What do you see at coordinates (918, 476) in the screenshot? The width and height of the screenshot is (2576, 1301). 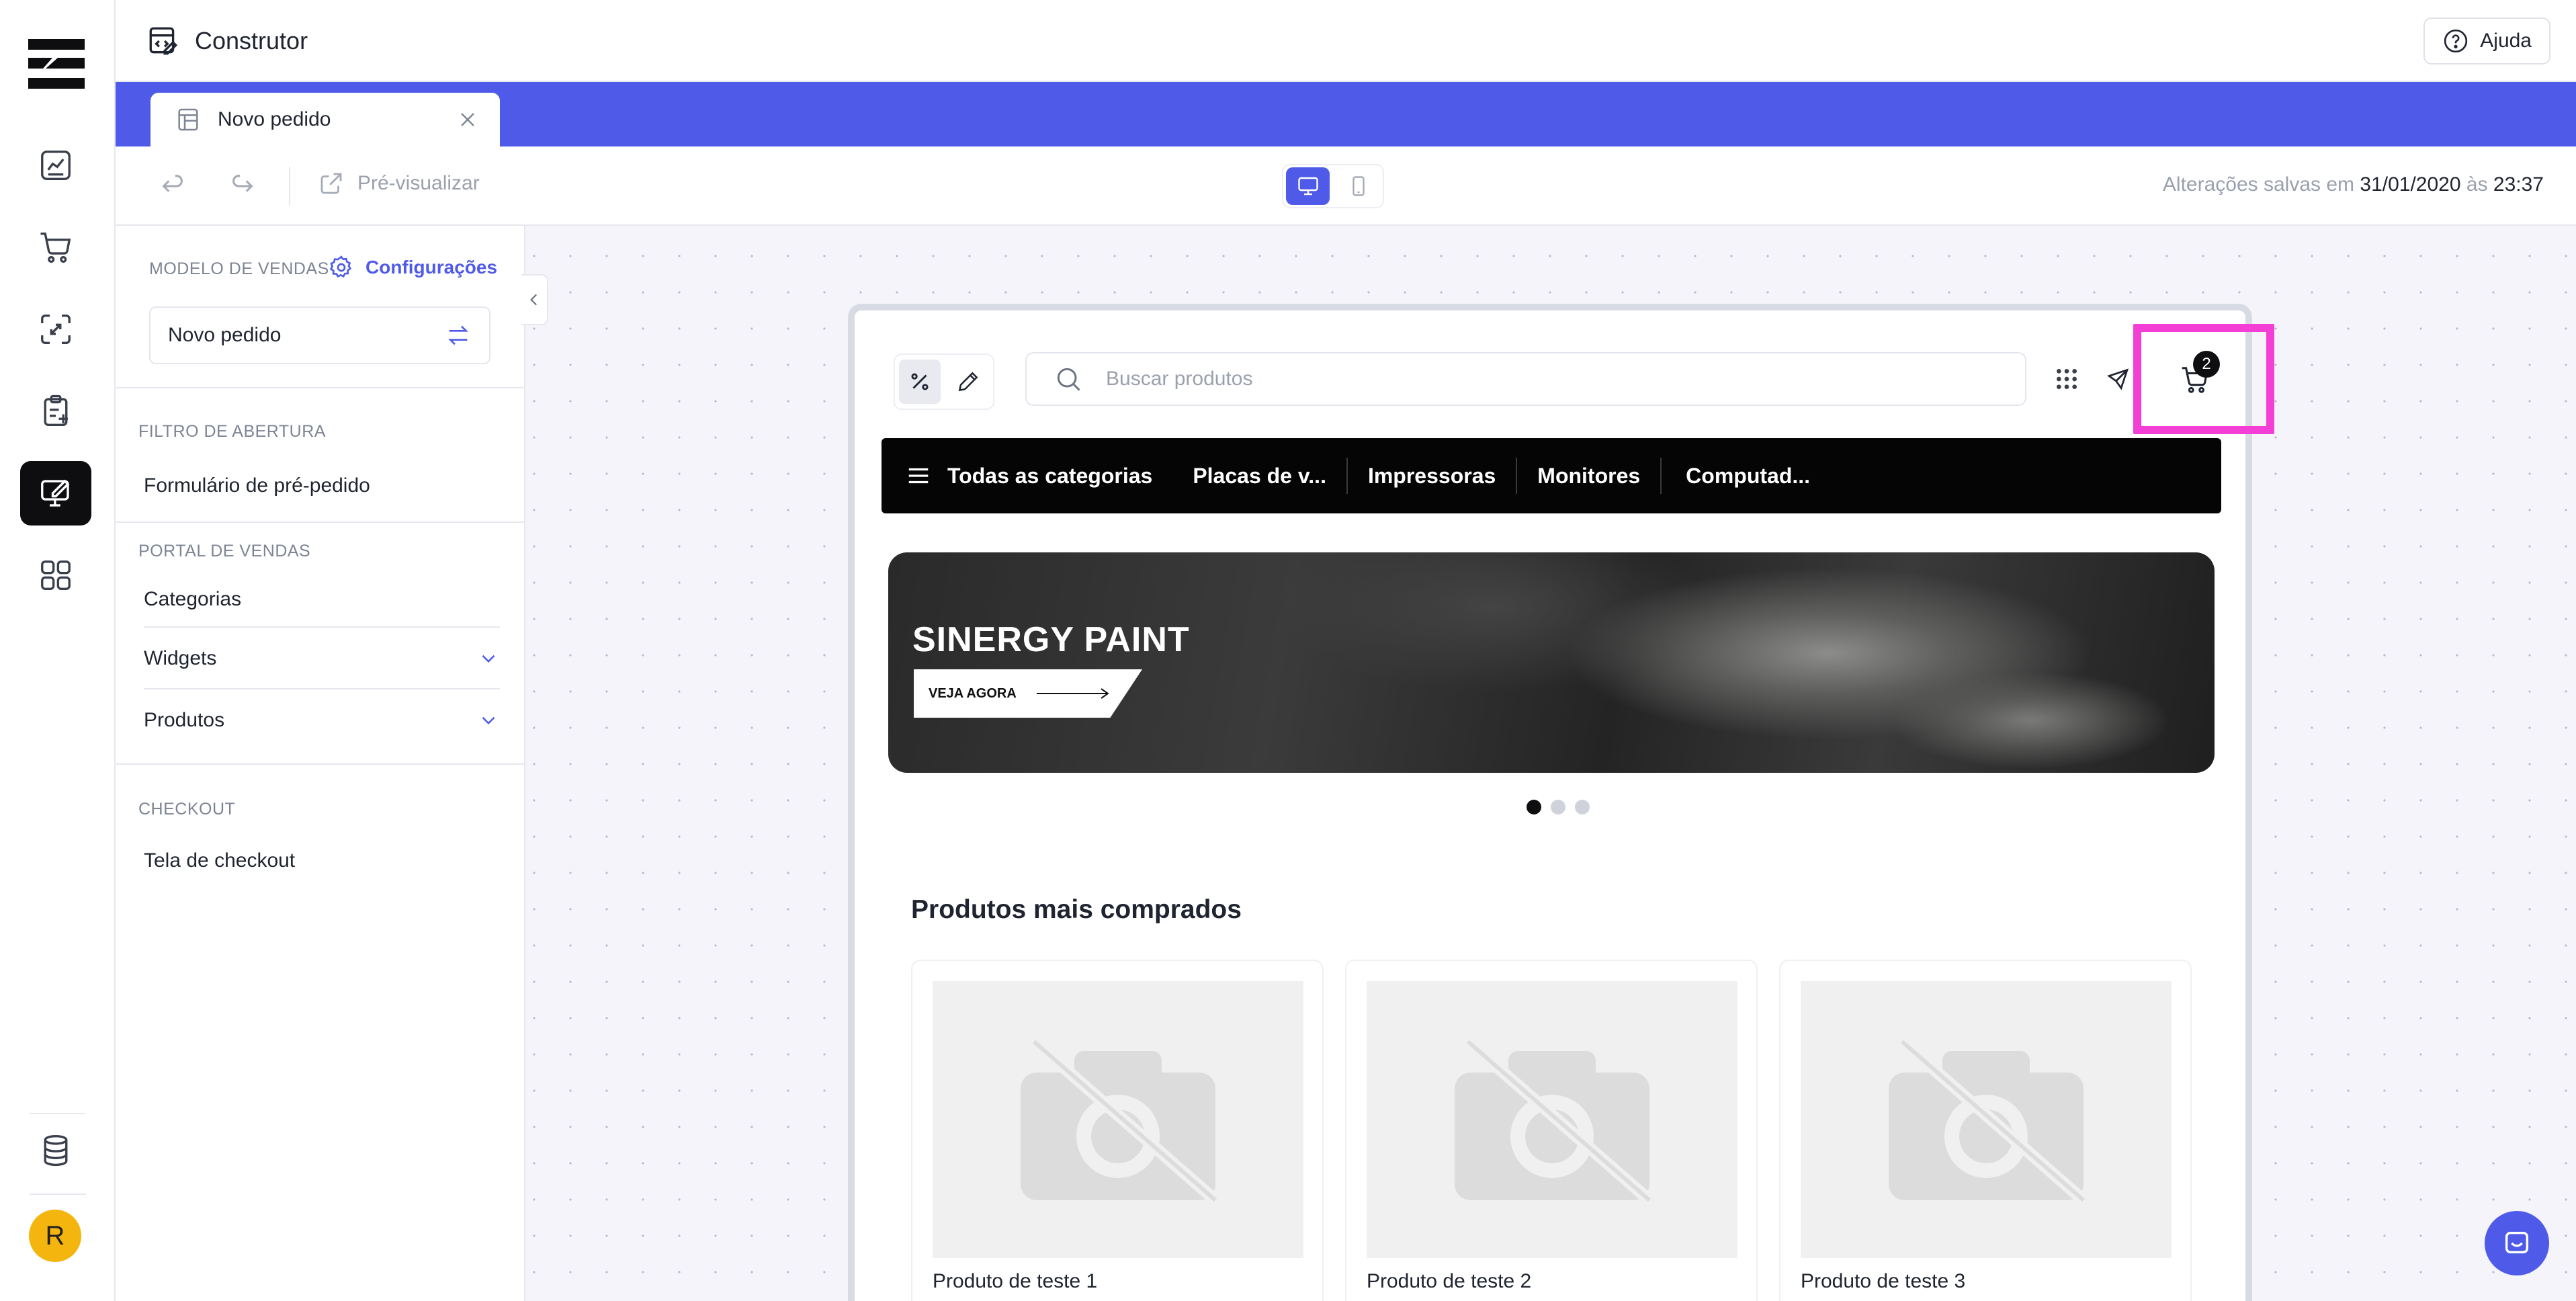 I see `menu-icon` at bounding box center [918, 476].